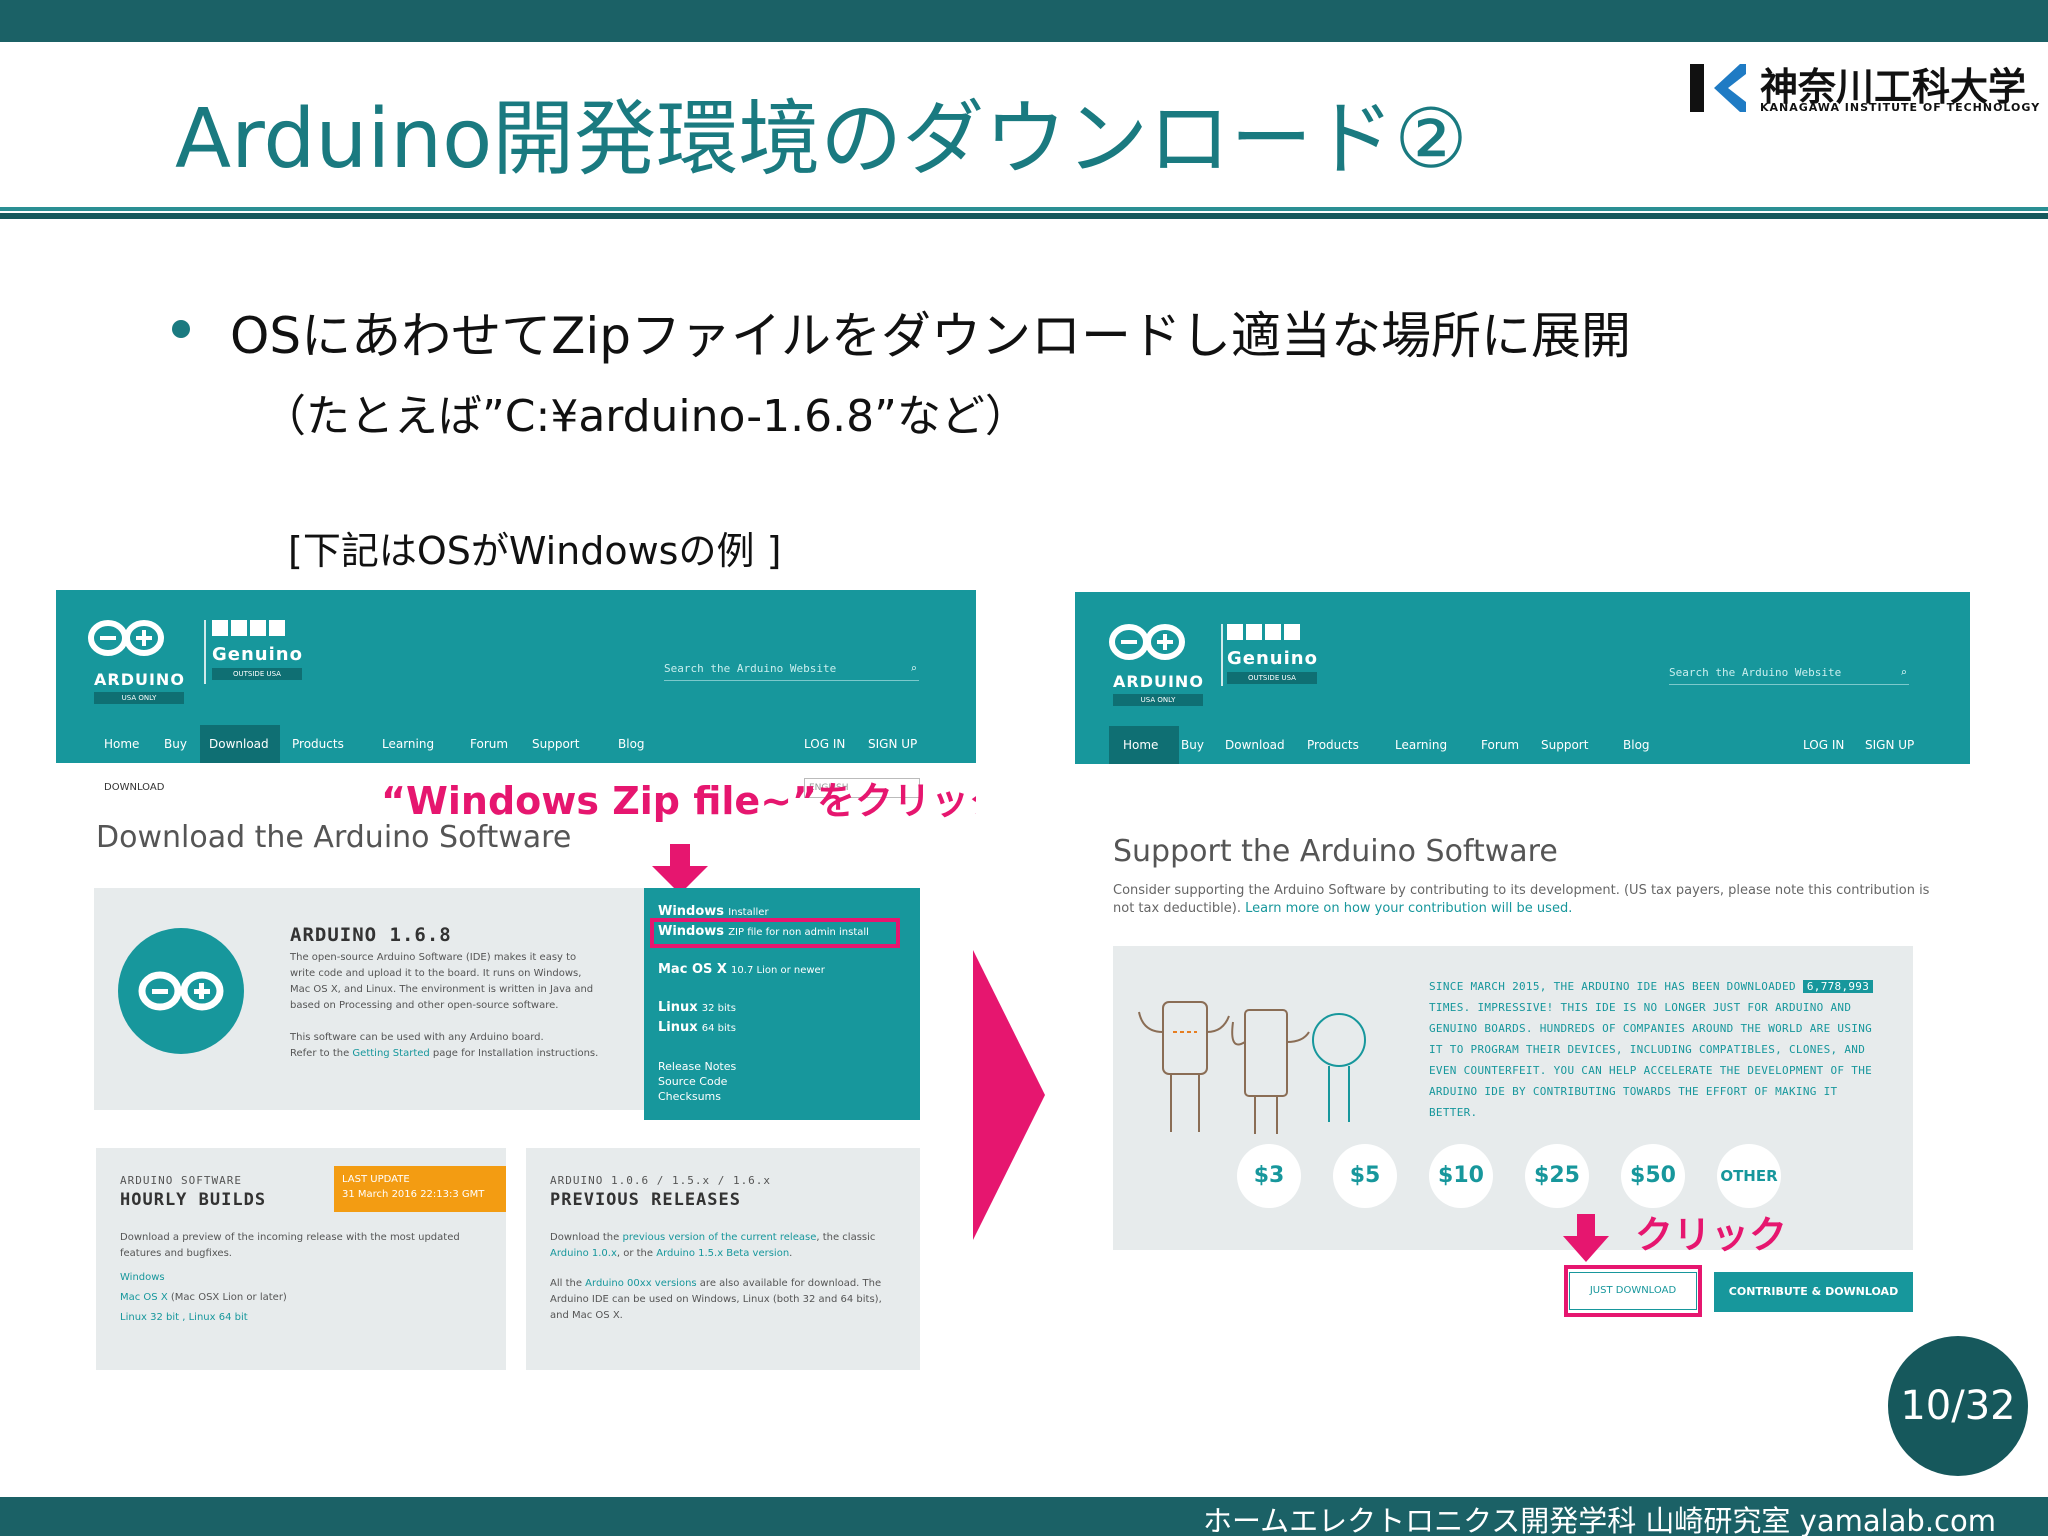  Describe the element at coordinates (371, 935) in the screenshot. I see `version-title: ARDUINO 1.6.8` at that location.